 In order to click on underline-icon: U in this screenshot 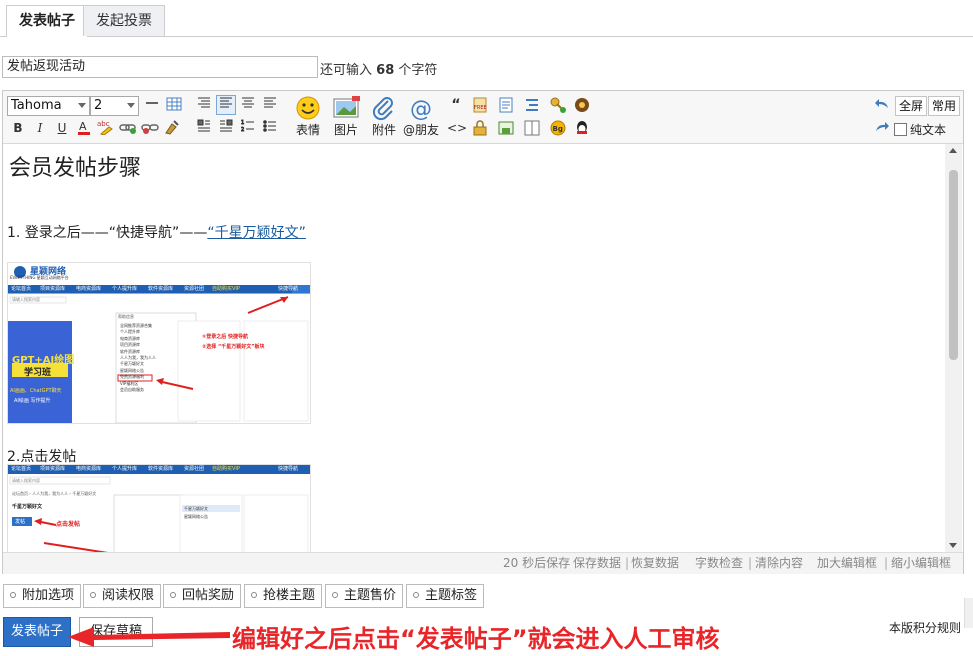, I will do `click(62, 128)`.